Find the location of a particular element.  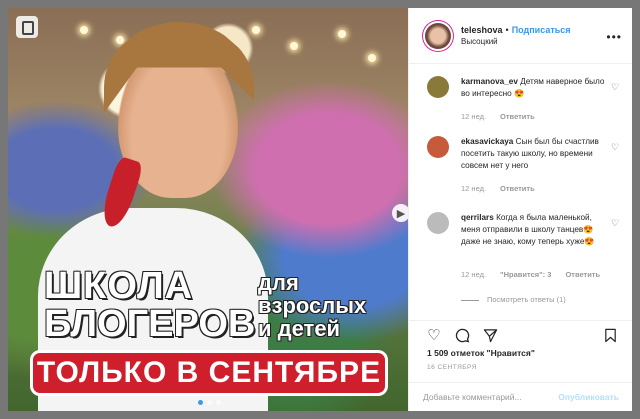

comment-username: karmanova_ev is located at coordinates (489, 81).